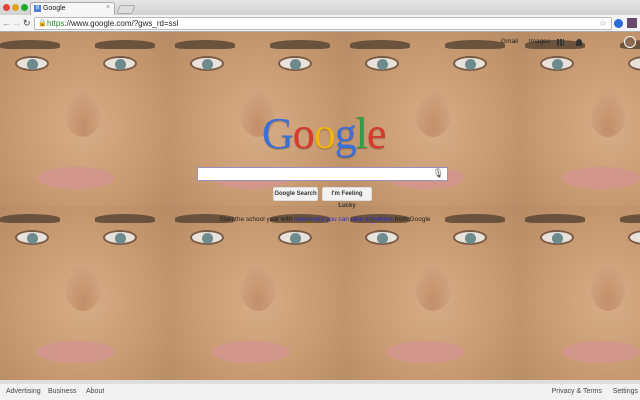 This screenshot has width=640, height=400. What do you see at coordinates (411, 219) in the screenshot?
I see `promo-suffix: from Google` at bounding box center [411, 219].